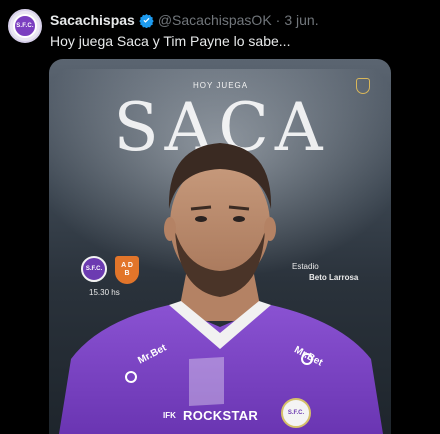 The width and height of the screenshot is (440, 434). I want to click on stadium-name: Beto Larrosa, so click(334, 277).